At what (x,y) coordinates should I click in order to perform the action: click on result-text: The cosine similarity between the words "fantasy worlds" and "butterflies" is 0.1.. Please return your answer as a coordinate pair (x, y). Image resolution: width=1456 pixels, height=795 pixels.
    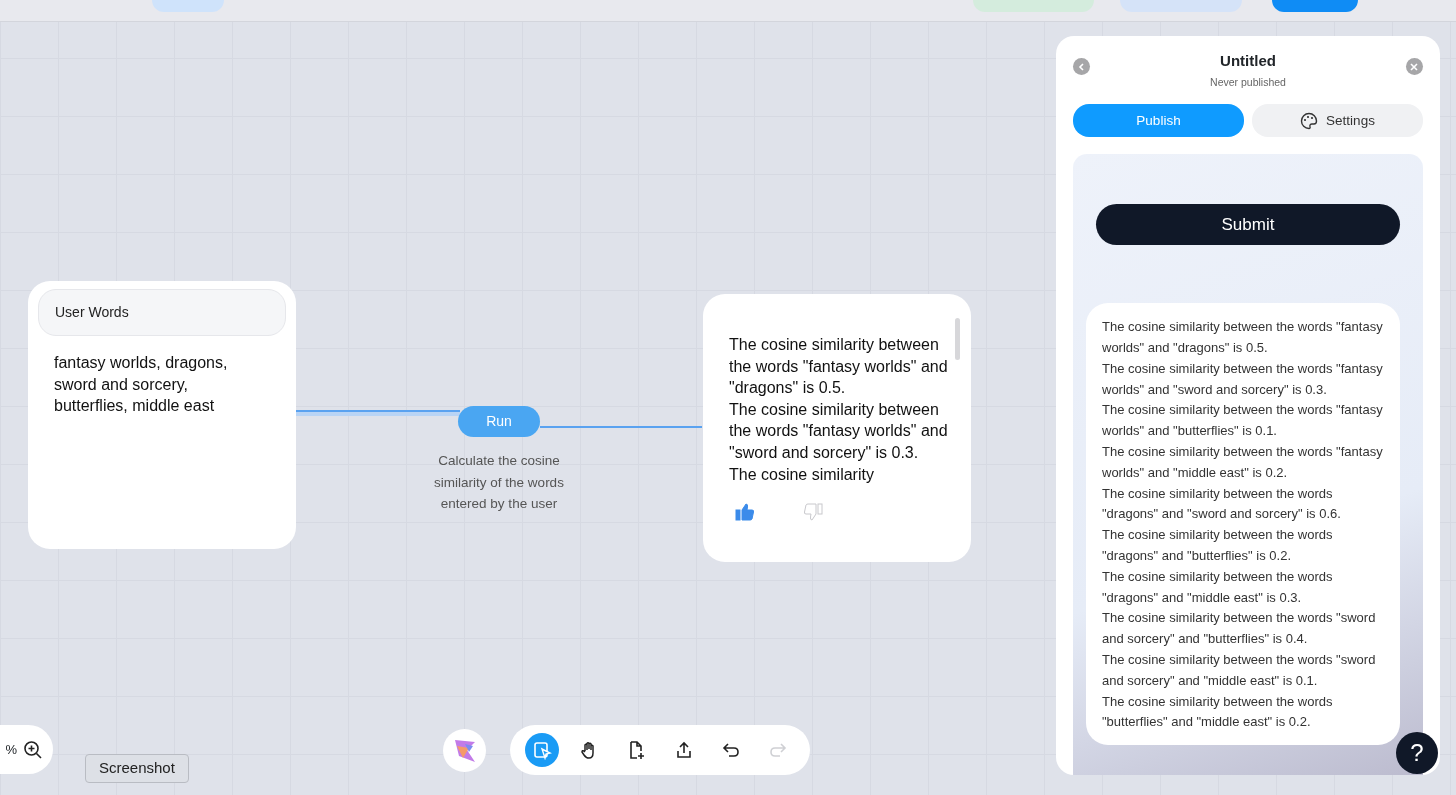
    Looking at the image, I should click on (1243, 421).